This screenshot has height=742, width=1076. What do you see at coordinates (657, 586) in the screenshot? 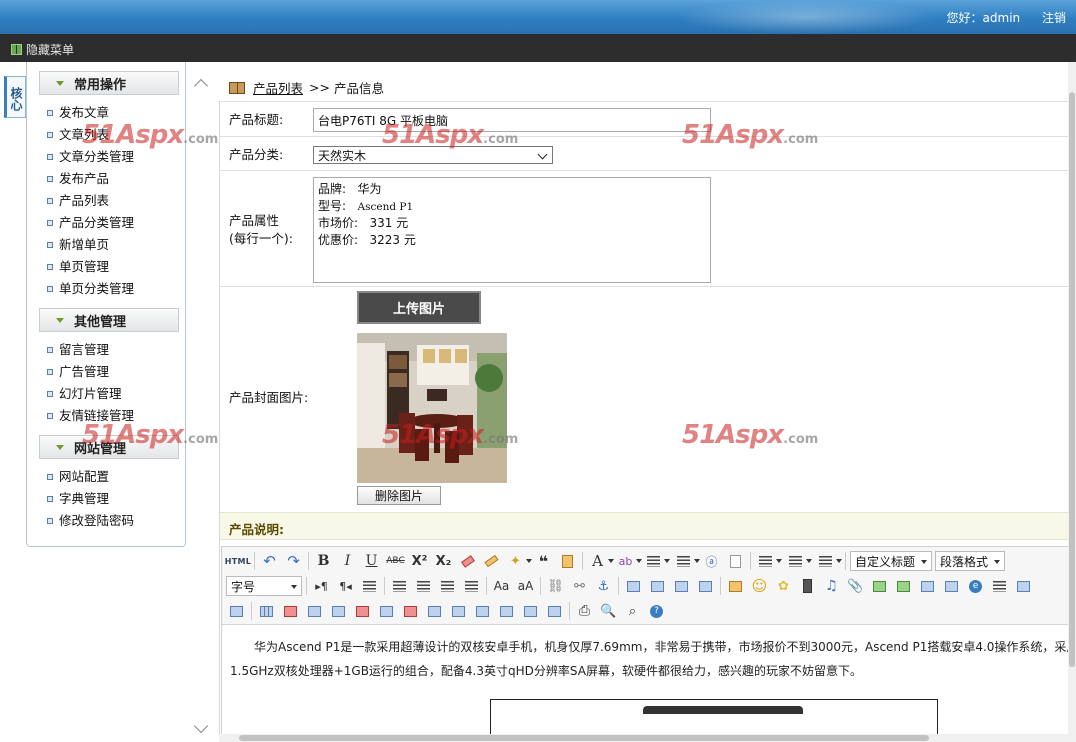
I see `float-none-icon` at bounding box center [657, 586].